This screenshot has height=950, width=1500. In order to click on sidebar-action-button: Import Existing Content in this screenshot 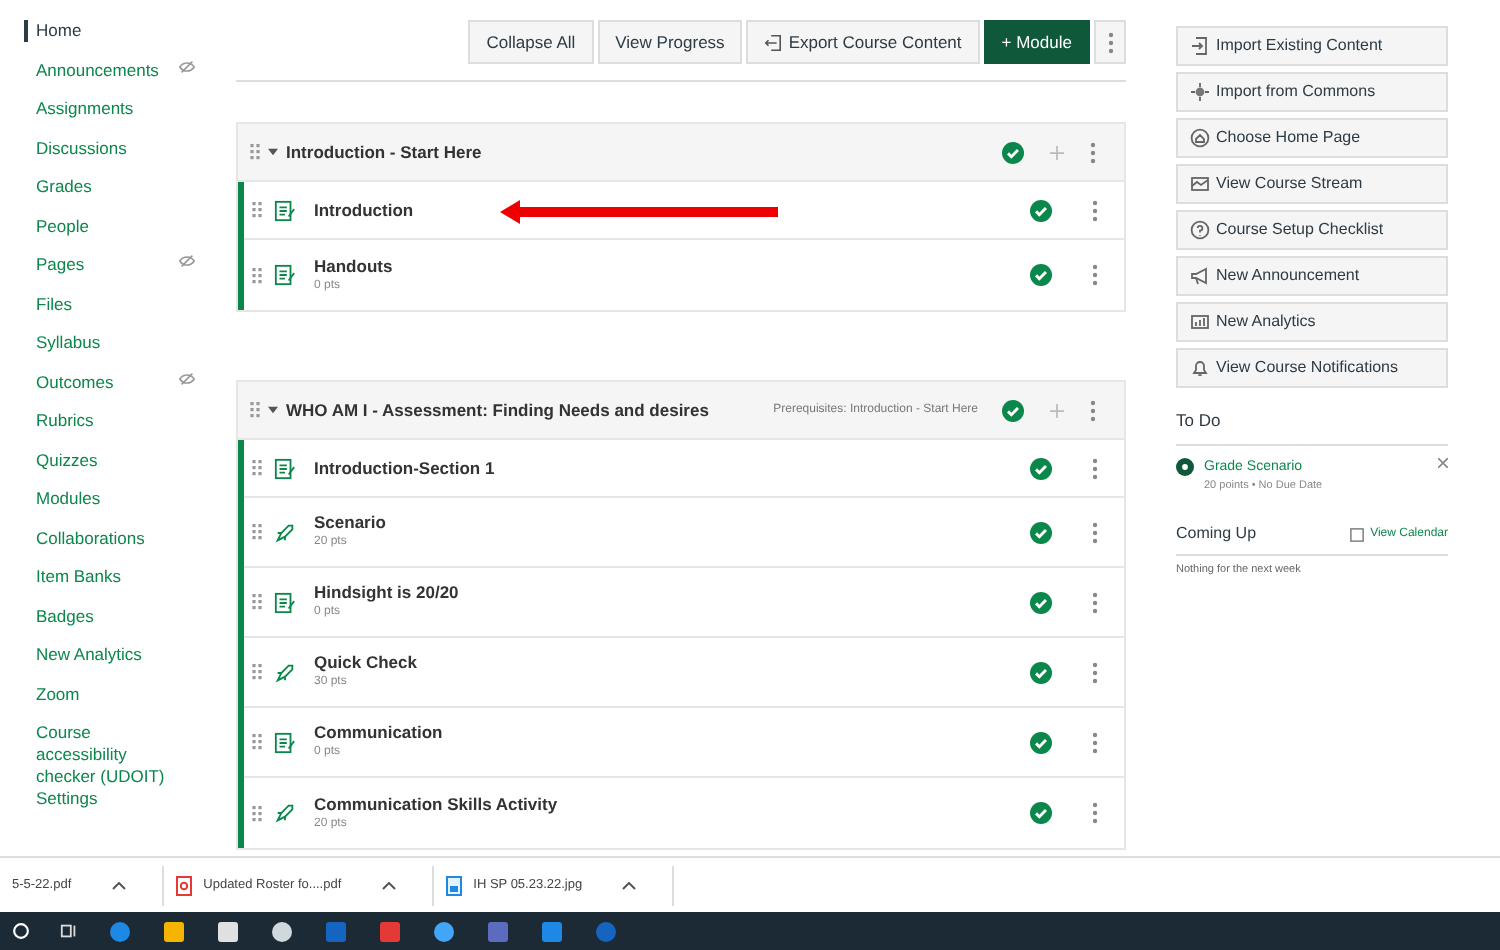, I will do `click(1312, 46)`.